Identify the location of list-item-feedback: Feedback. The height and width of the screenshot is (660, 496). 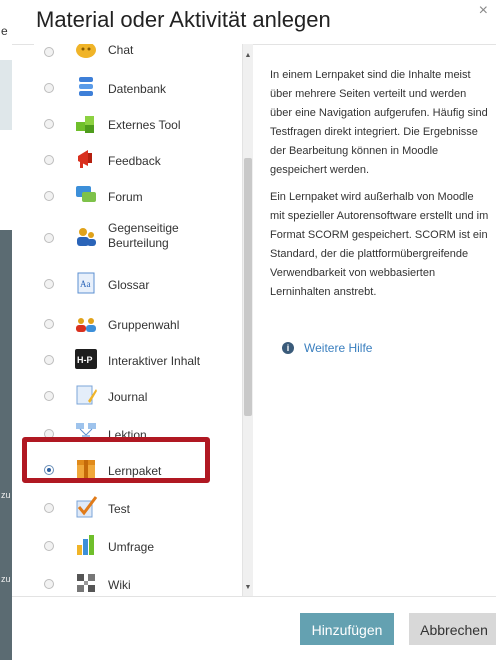
(138, 160).